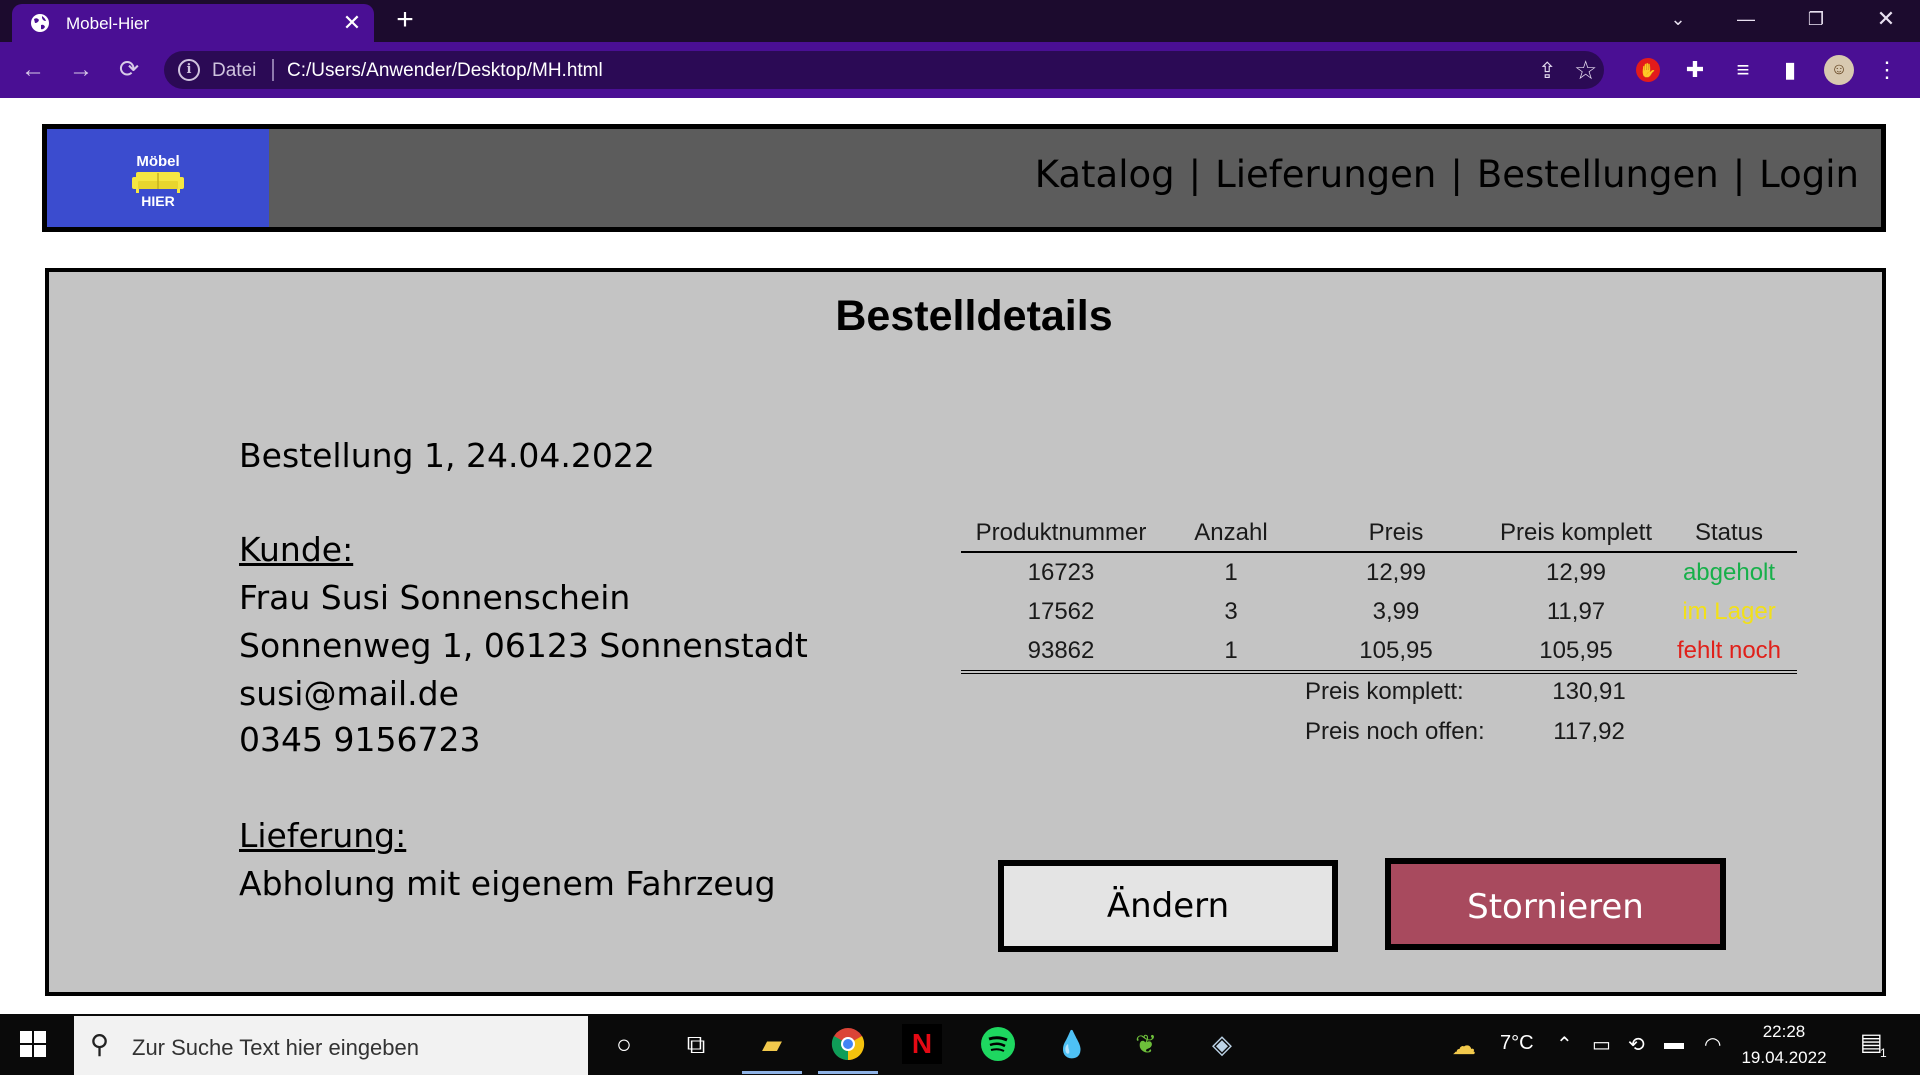 The image size is (1920, 1075). Describe the element at coordinates (1784, 1032) in the screenshot. I see `clock-time: 22:28` at that location.